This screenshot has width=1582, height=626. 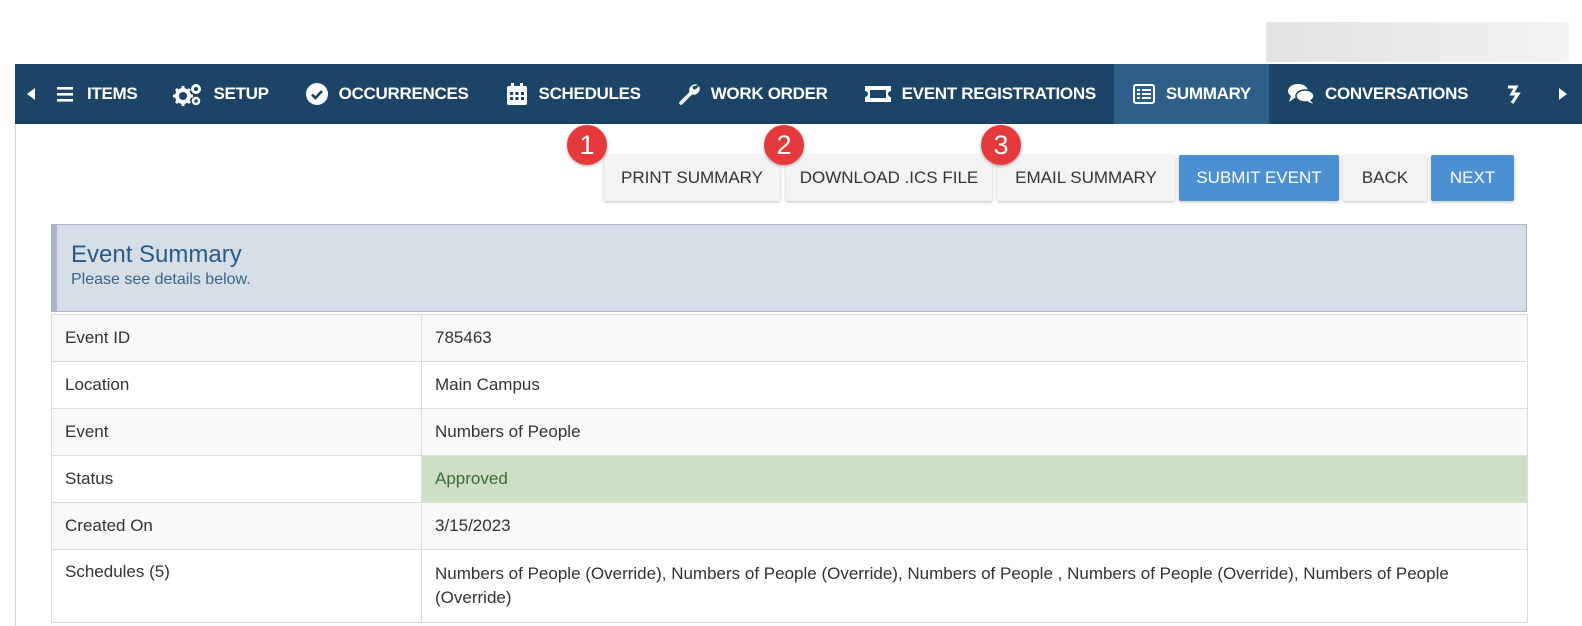 I want to click on tab-label: SETUP, so click(x=241, y=93).